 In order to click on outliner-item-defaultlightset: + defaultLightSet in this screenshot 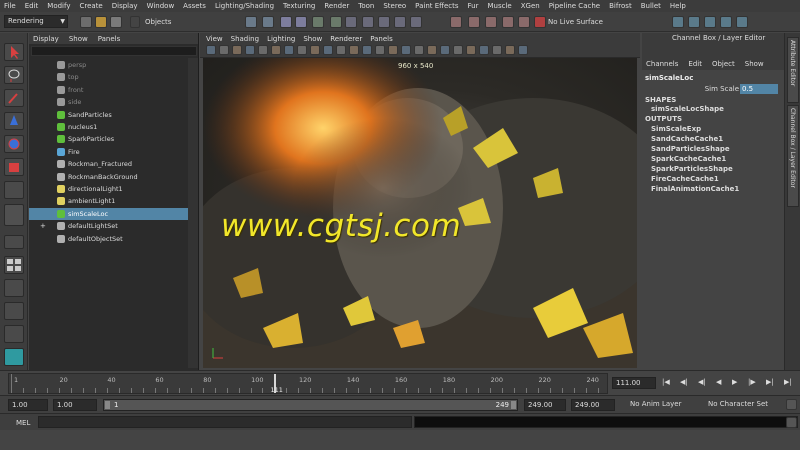, I will do `click(109, 226)`.